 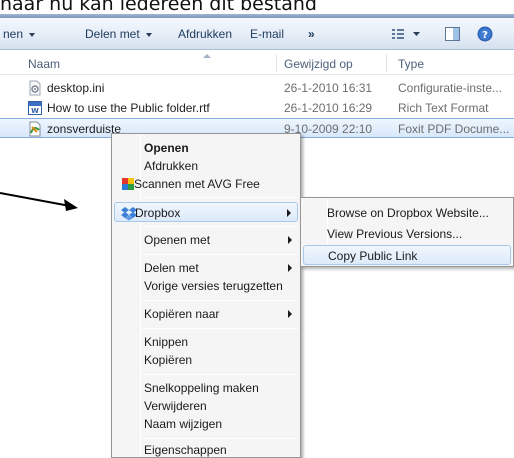 What do you see at coordinates (318, 64) in the screenshot?
I see `column-header-modified: Gewijzigd op` at bounding box center [318, 64].